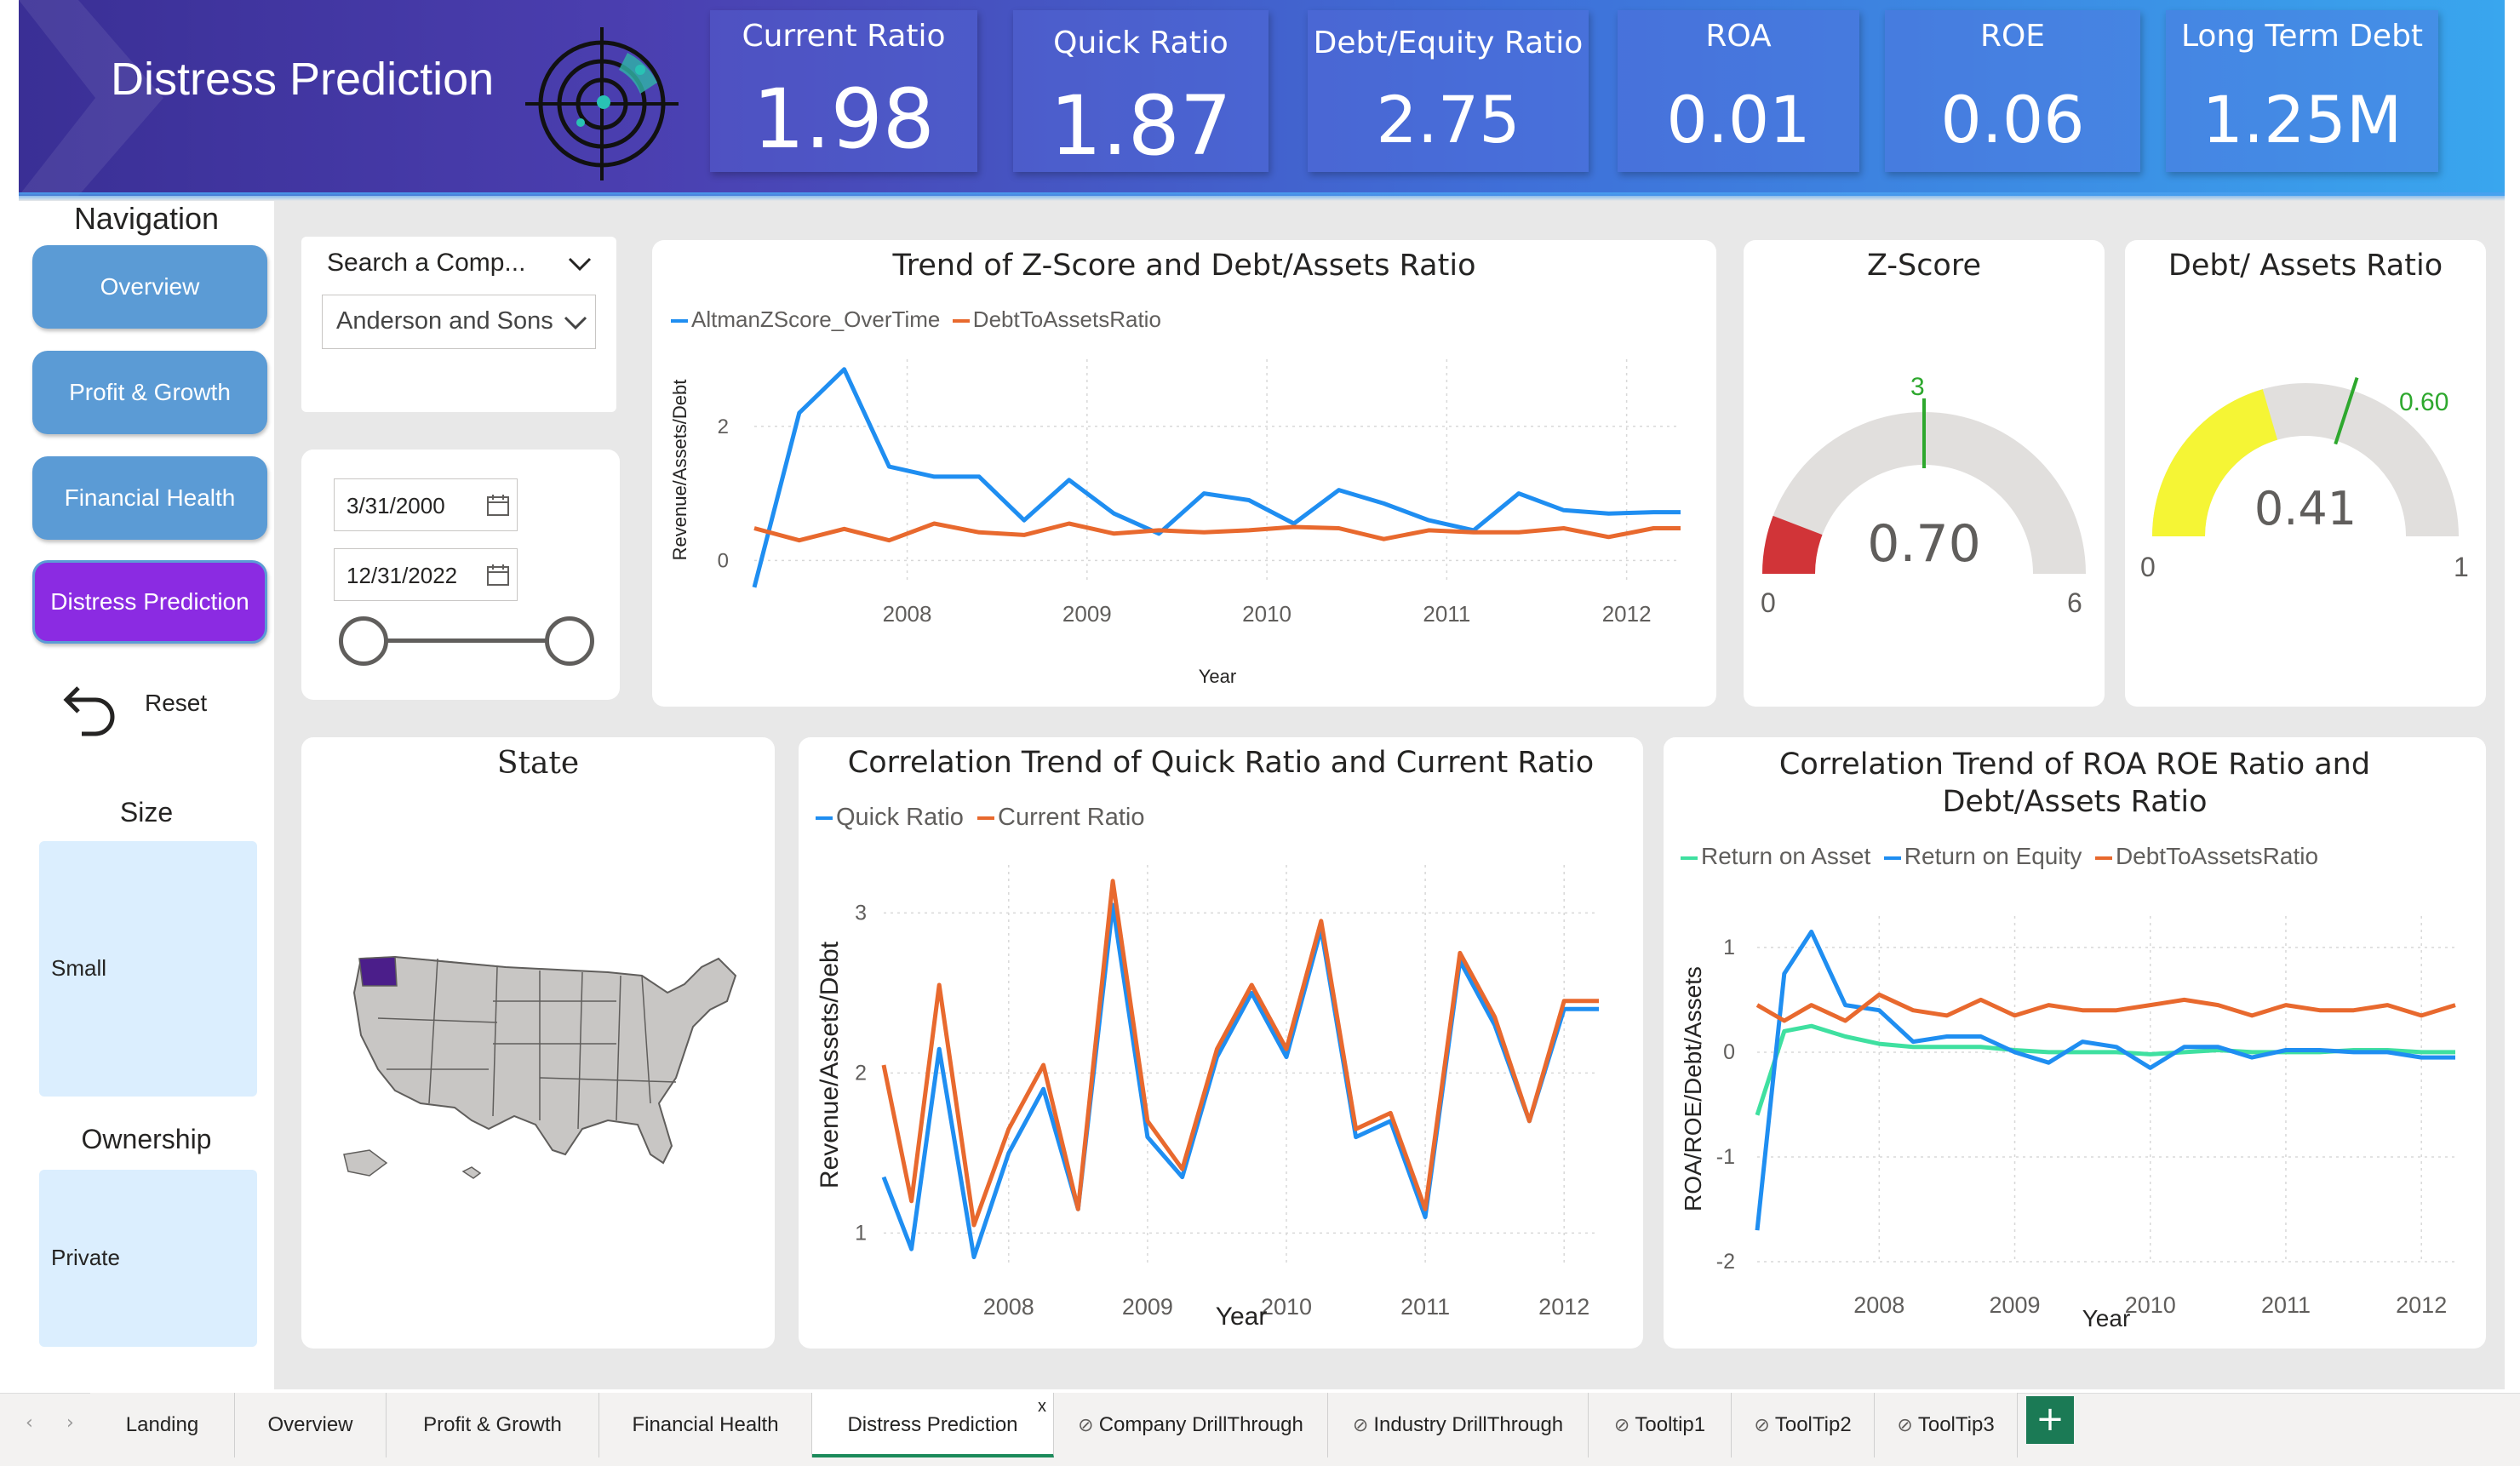  What do you see at coordinates (1262, 196) in the screenshot?
I see `header-glow` at bounding box center [1262, 196].